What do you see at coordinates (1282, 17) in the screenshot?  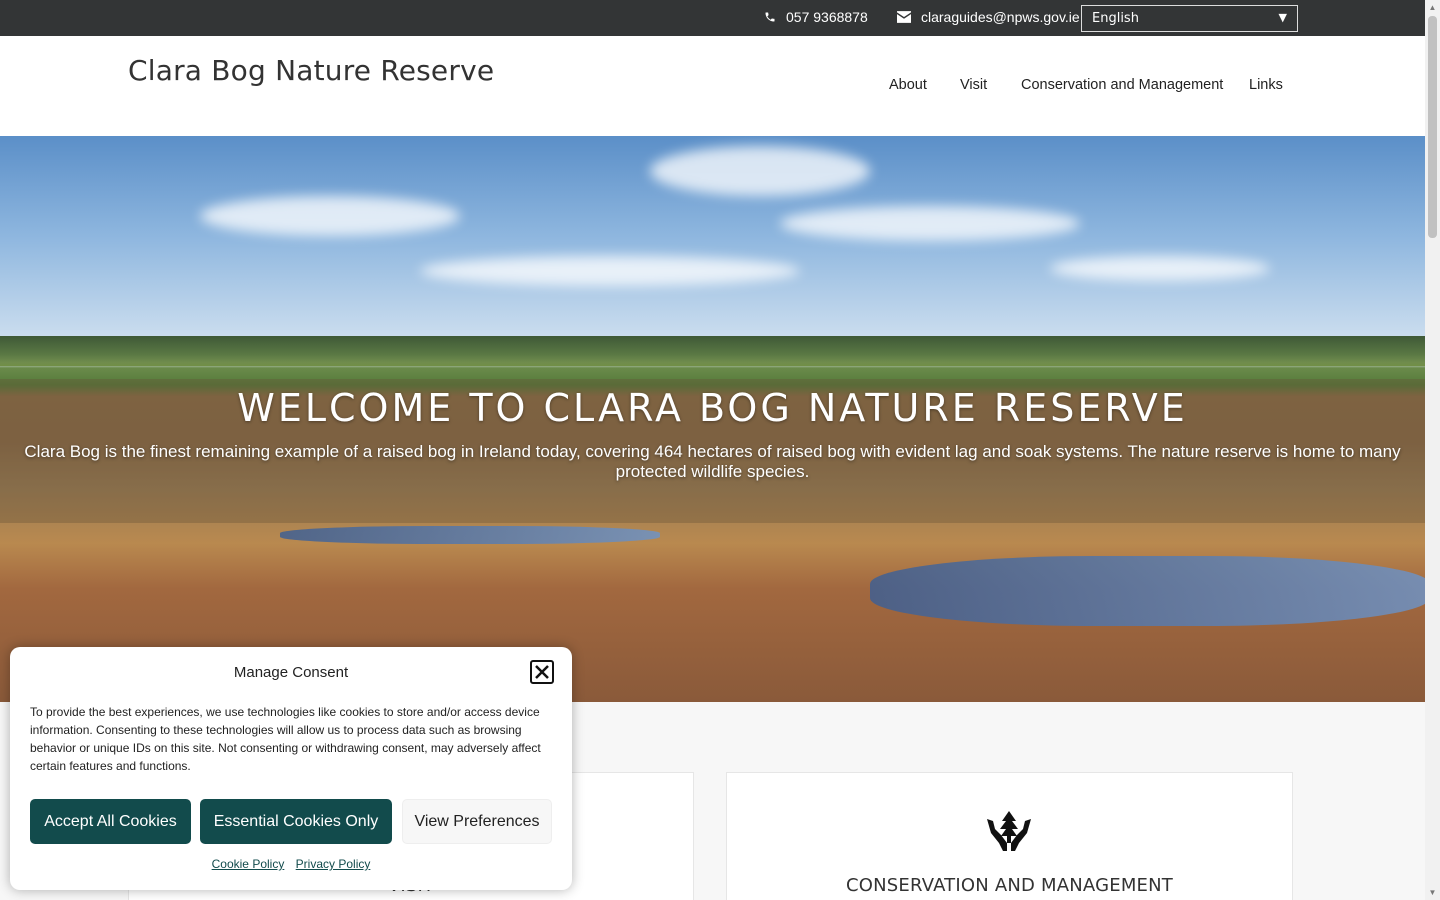 I see `chevron-down-icon: ▼` at bounding box center [1282, 17].